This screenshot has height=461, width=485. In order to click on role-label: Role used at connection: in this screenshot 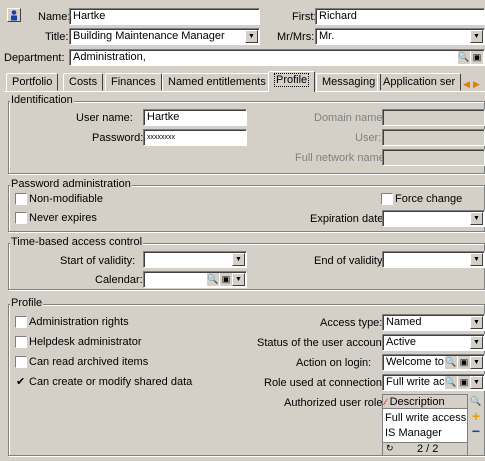, I will do `click(325, 383)`.